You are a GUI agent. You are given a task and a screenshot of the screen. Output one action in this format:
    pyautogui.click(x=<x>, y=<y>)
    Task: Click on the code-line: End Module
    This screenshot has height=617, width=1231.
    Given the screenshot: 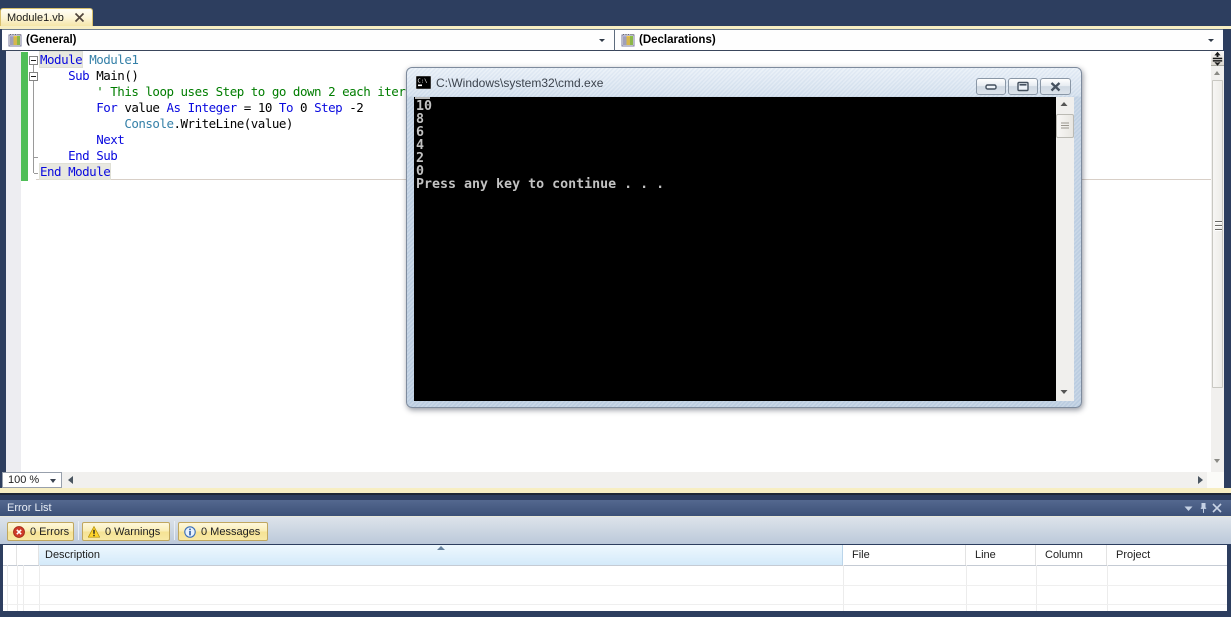 What is the action you would take?
    pyautogui.click(x=240, y=172)
    